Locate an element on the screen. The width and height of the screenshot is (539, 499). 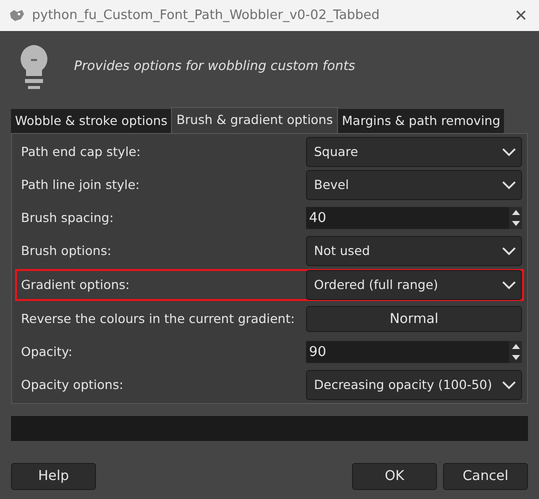
dialog-button: OK is located at coordinates (394, 476).